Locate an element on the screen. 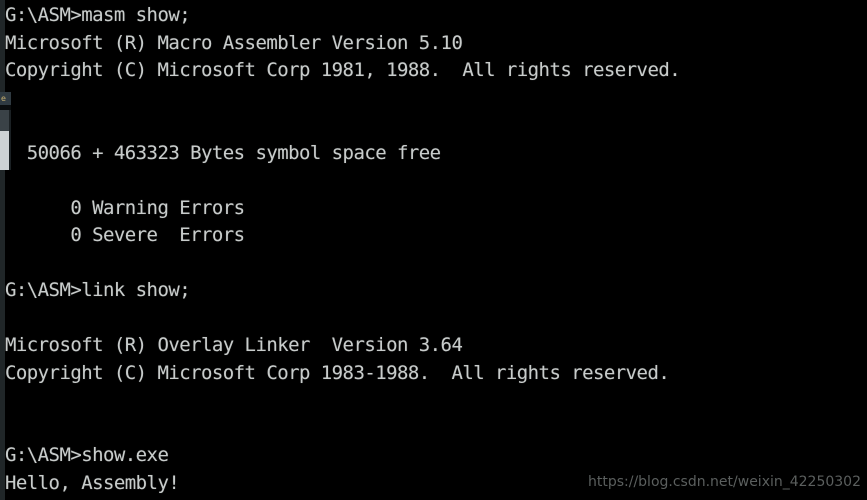 The height and width of the screenshot is (500, 867). watermark-url: https://blog.csdn.net/weixin_42250302 is located at coordinates (724, 482).